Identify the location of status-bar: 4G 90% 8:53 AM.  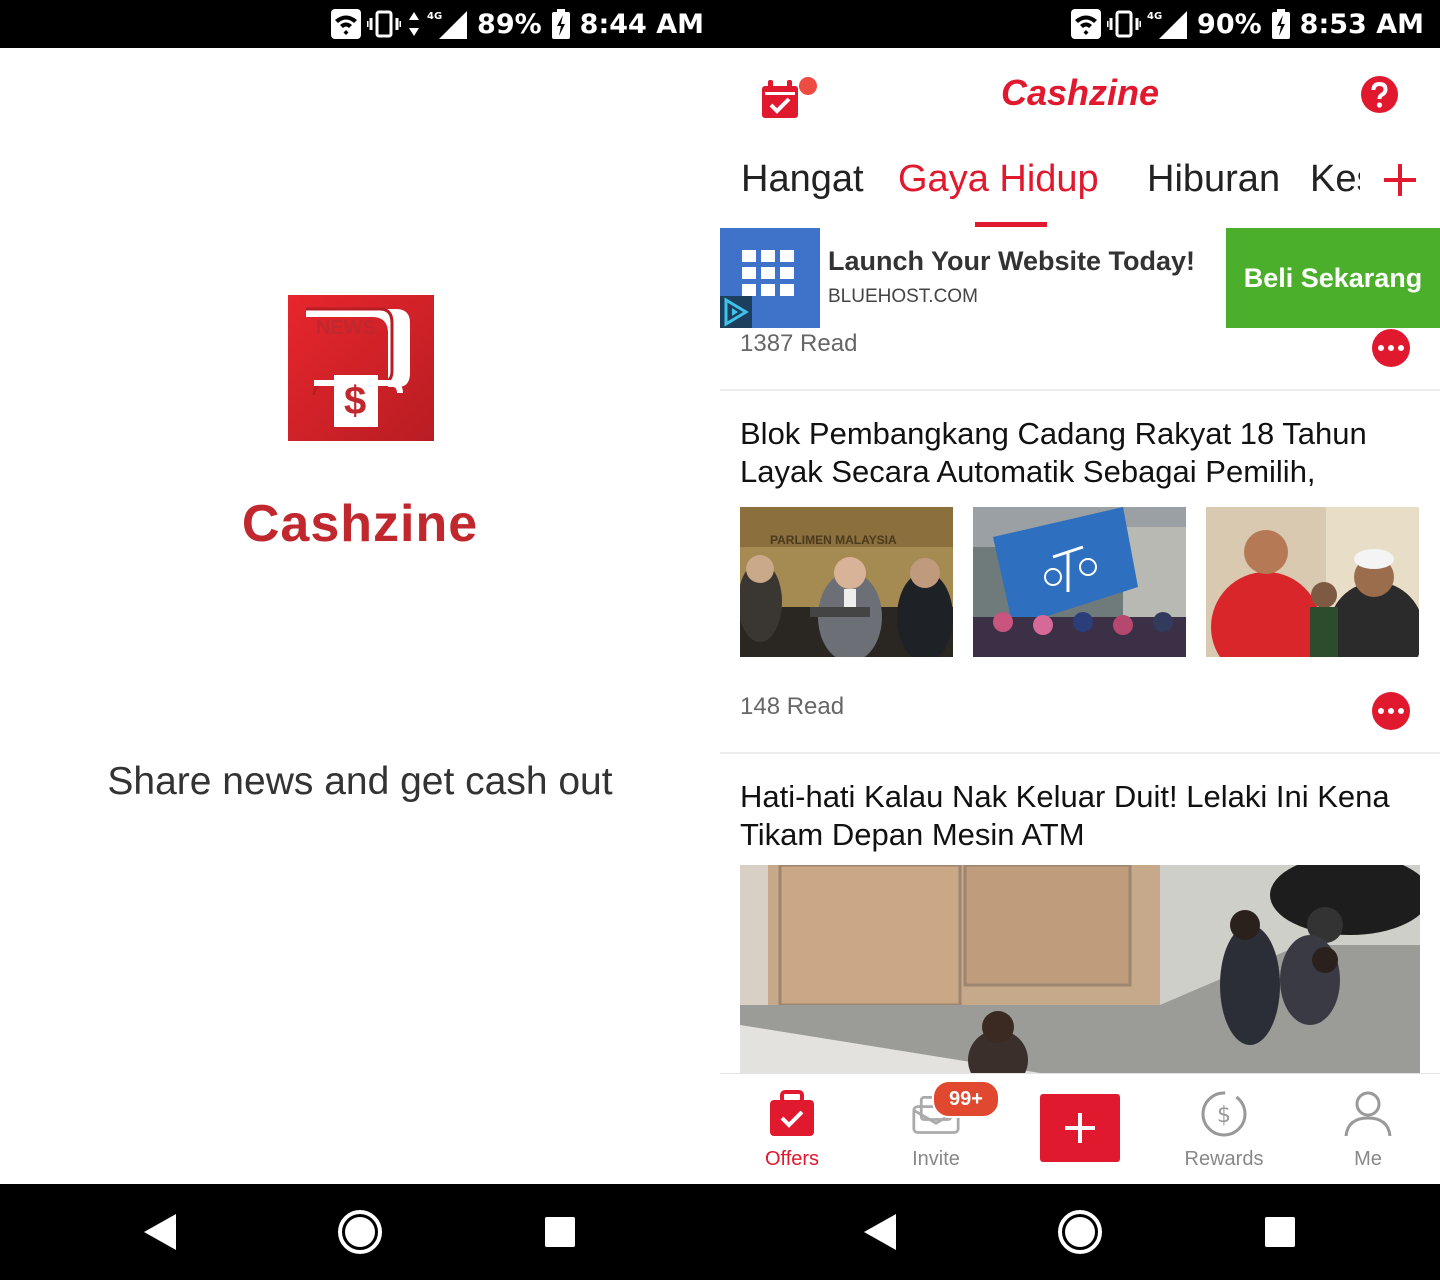
(1080, 24).